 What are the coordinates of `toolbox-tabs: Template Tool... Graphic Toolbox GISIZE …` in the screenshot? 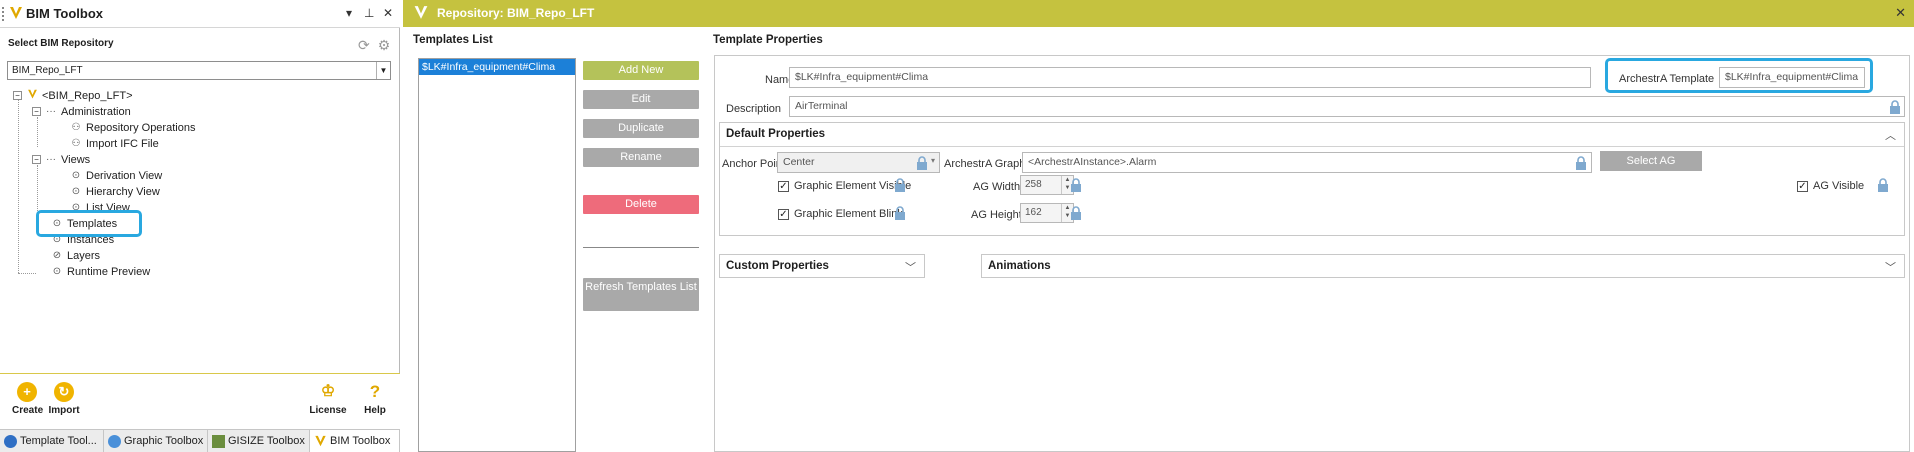 It's located at (200, 440).